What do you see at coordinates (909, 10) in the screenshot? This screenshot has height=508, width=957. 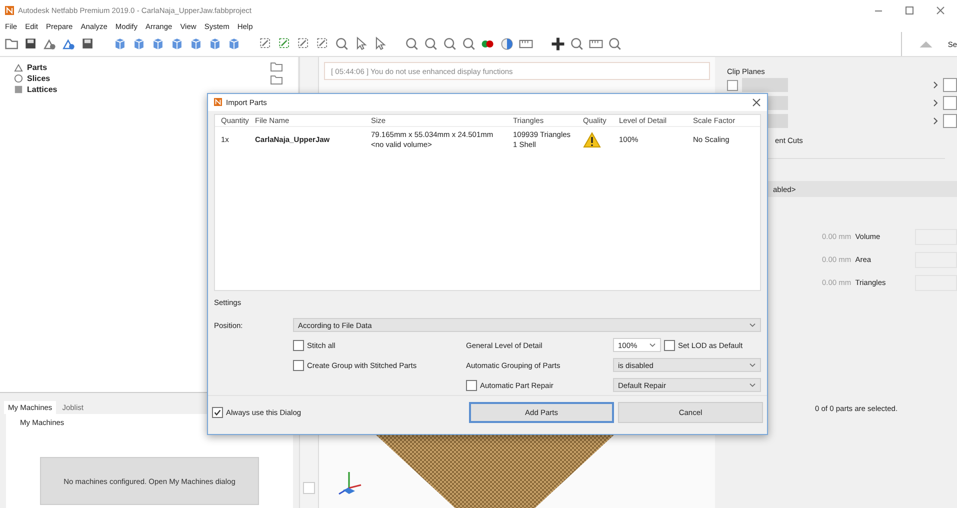 I see `maximize-icon` at bounding box center [909, 10].